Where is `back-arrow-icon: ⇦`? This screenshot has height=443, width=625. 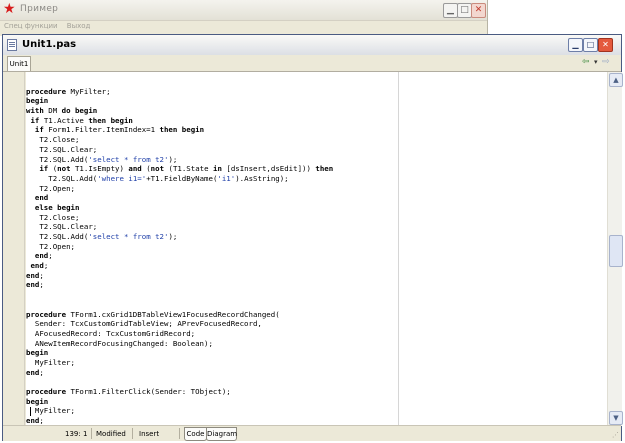
back-arrow-icon: ⇦ is located at coordinates (586, 62).